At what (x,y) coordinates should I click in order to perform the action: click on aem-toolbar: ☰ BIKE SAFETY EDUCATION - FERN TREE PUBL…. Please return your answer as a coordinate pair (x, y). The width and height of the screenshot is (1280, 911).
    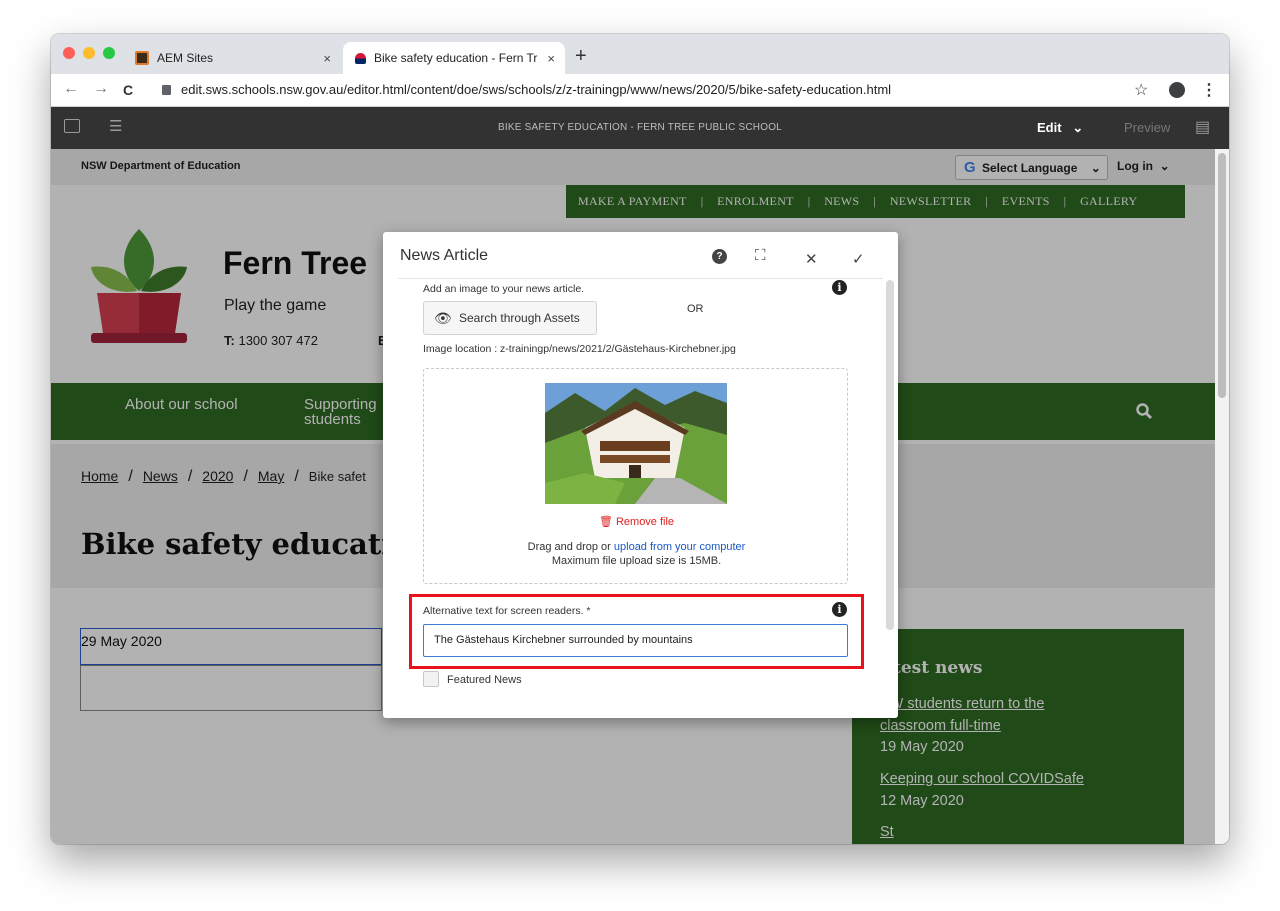
    Looking at the image, I should click on (640, 128).